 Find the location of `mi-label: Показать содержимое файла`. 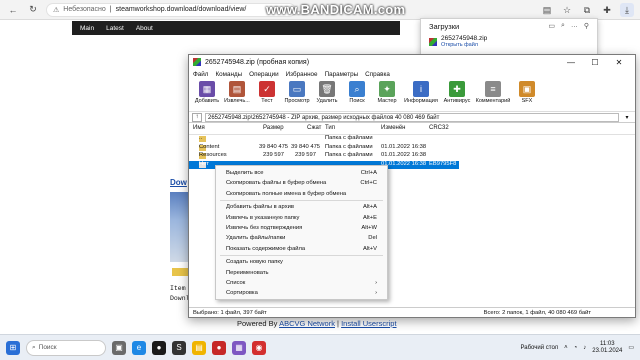

mi-label: Показать содержимое файла is located at coordinates (266, 248).